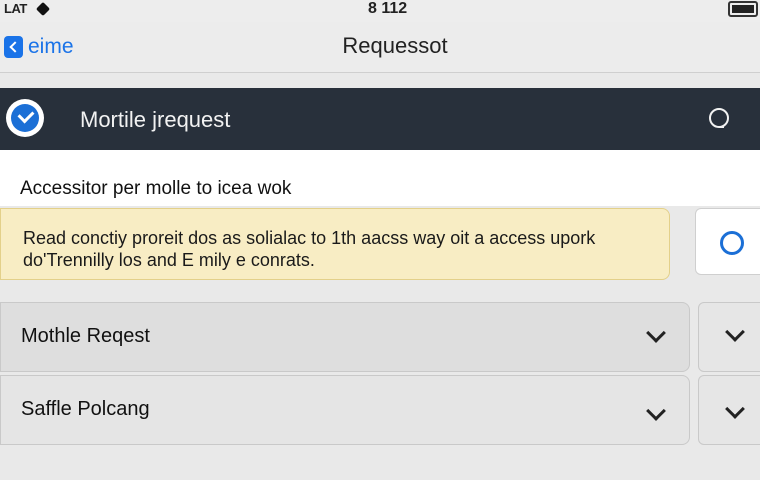 The image size is (760, 480). What do you see at coordinates (156, 188) in the screenshot?
I see `section-text: Accessitor per molle to icea wok` at bounding box center [156, 188].